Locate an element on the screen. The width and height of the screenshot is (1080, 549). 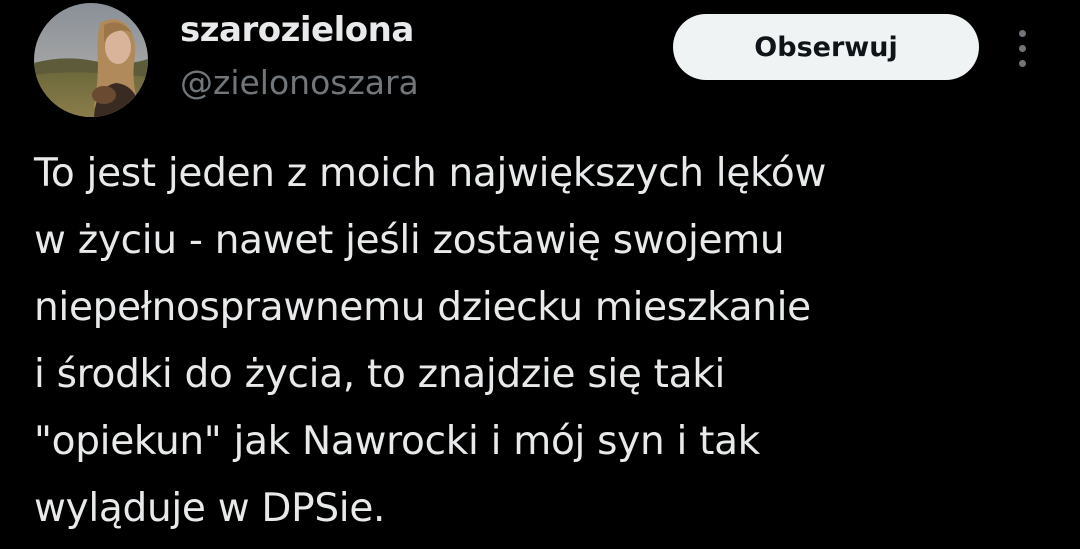
more-vertical-icon is located at coordinates (1023, 49).